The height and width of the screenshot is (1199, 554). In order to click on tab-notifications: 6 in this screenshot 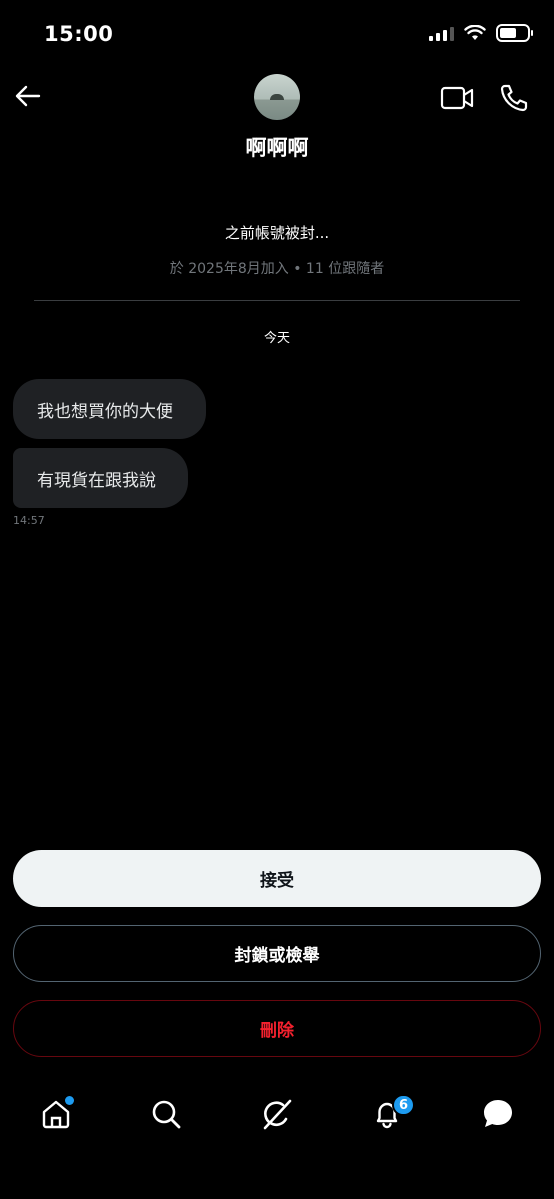, I will do `click(391, 1114)`.